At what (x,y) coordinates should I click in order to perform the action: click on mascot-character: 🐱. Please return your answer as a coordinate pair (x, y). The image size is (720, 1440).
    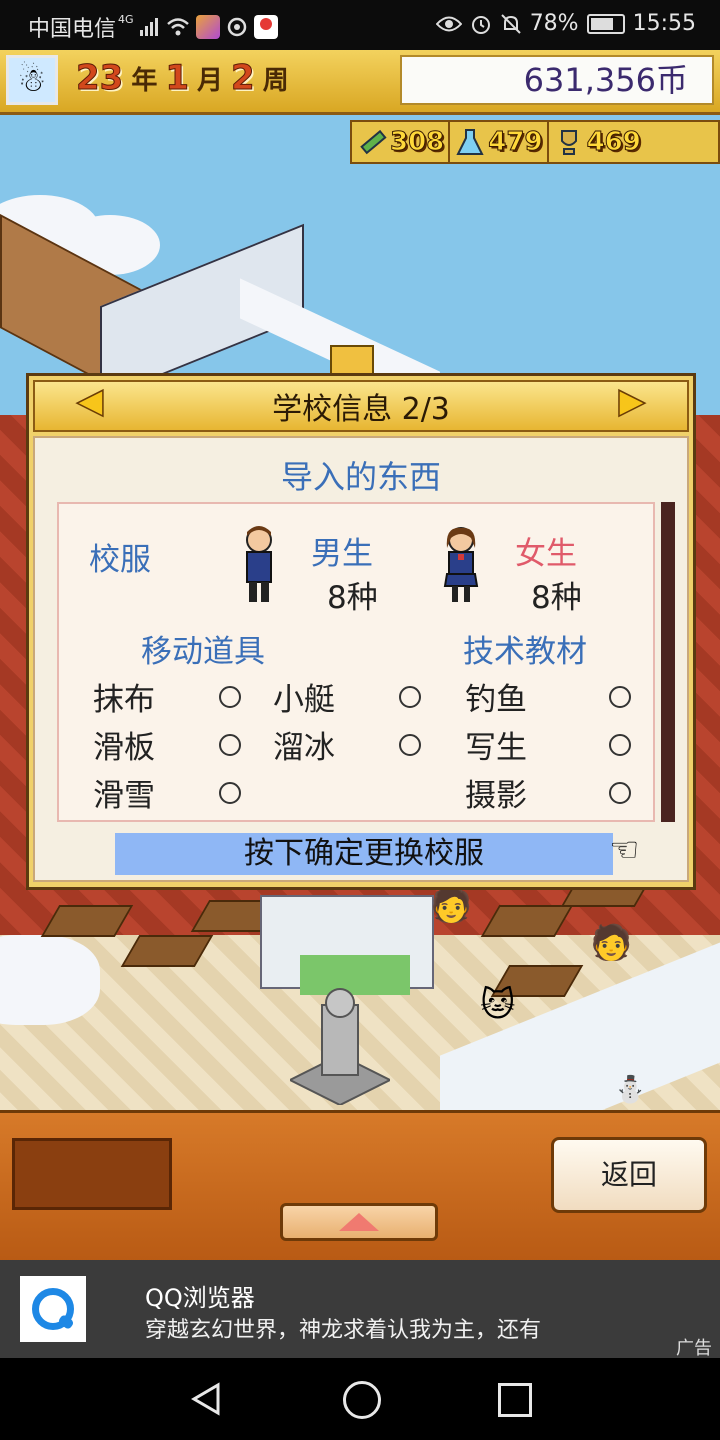
    Looking at the image, I should click on (497, 1005).